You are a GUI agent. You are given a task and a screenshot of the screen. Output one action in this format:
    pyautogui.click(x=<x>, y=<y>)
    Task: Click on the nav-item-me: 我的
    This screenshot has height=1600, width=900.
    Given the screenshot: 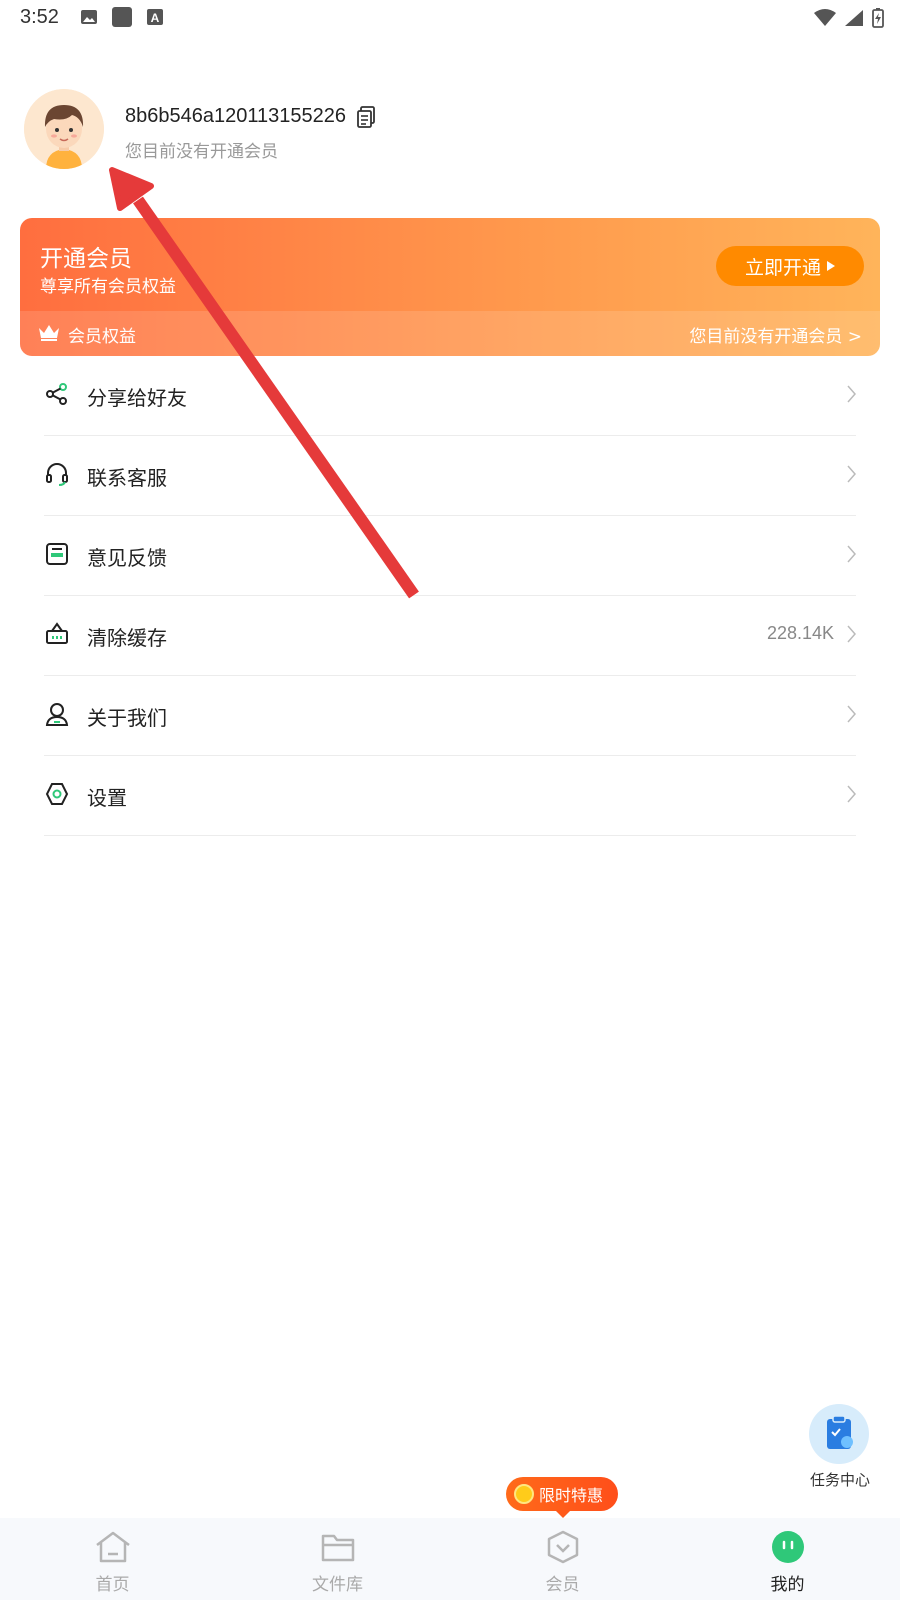 What is the action you would take?
    pyautogui.click(x=787, y=1559)
    